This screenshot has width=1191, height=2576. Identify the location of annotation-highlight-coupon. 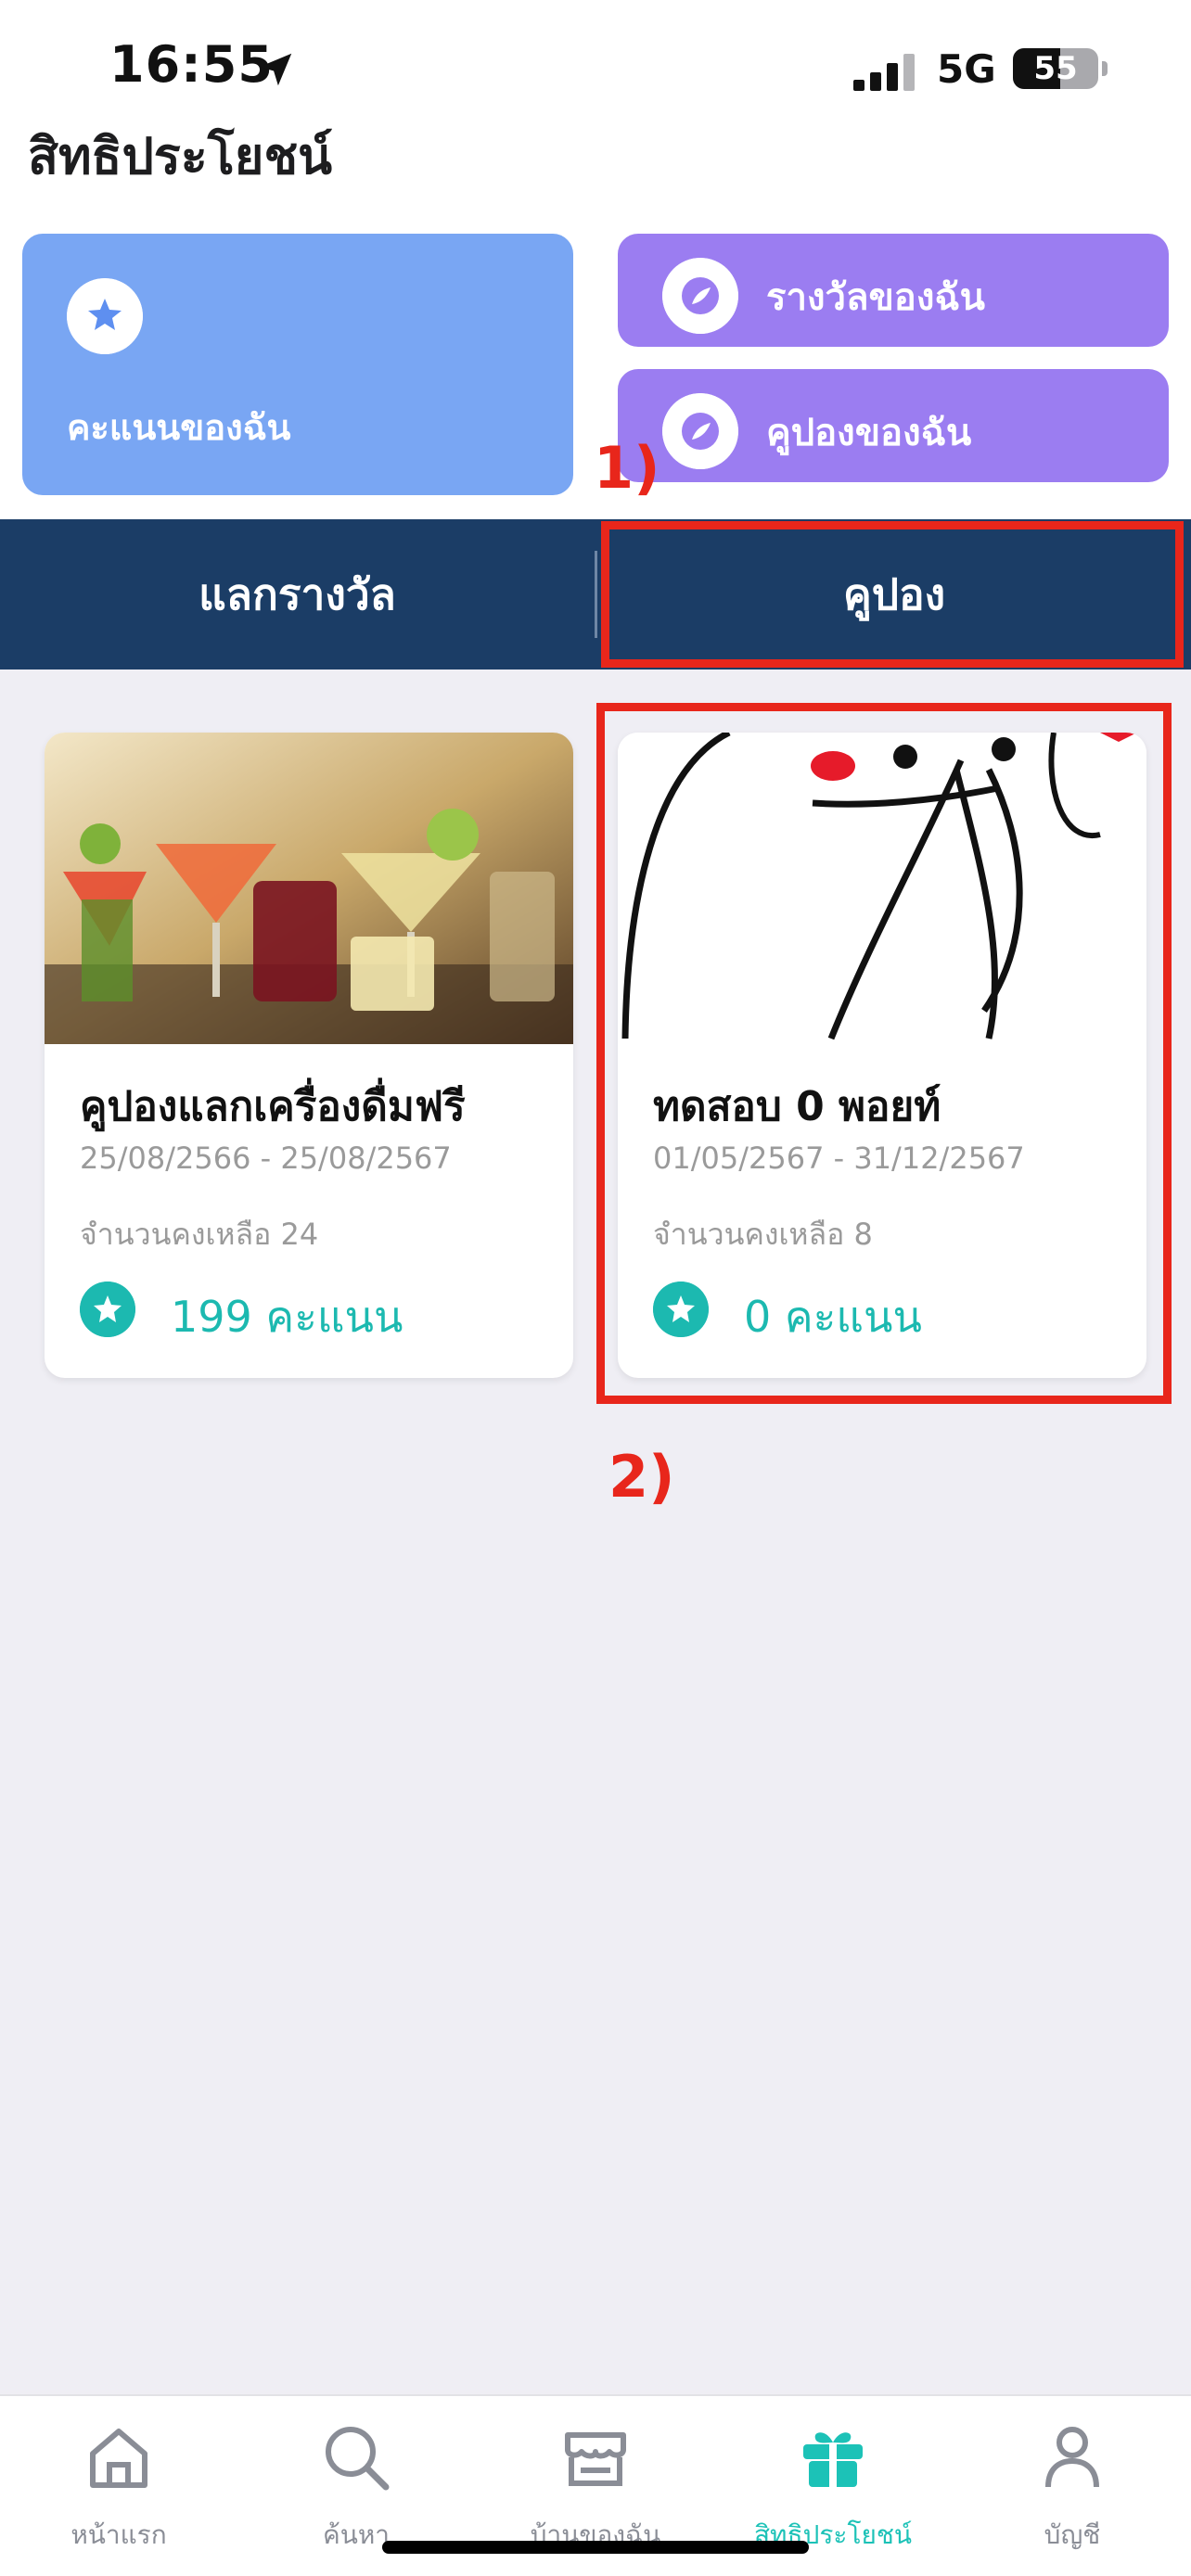
(884, 1053).